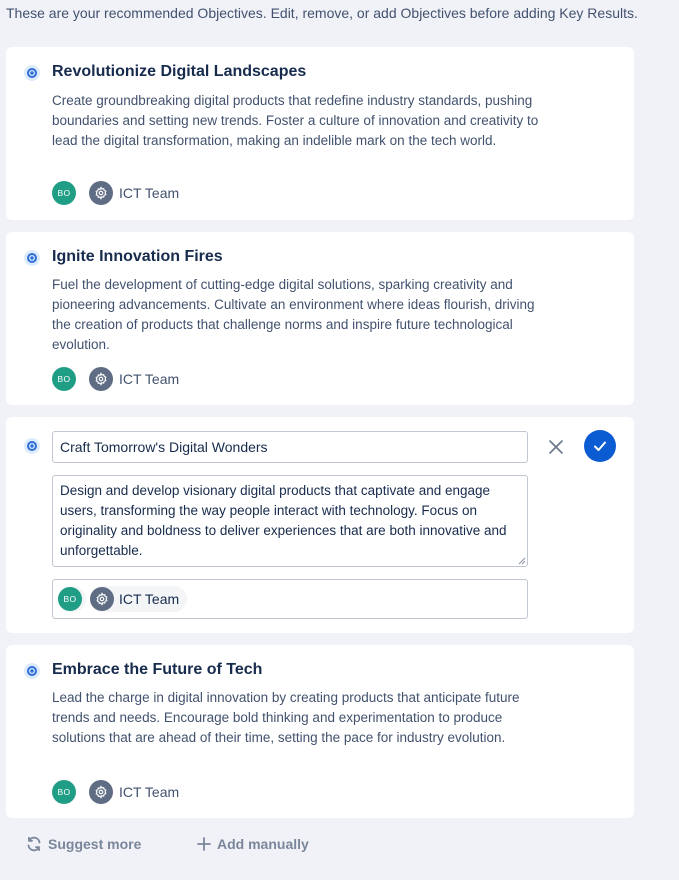 The width and height of the screenshot is (679, 880). What do you see at coordinates (204, 844) in the screenshot?
I see `plus-icon` at bounding box center [204, 844].